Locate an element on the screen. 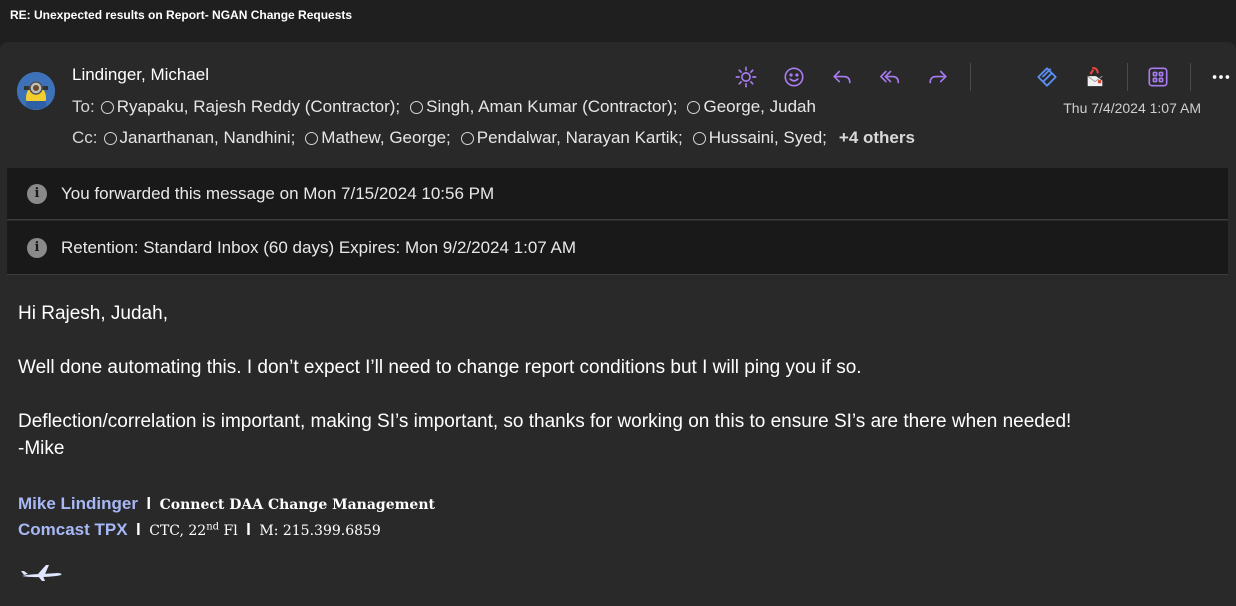 This screenshot has height=606, width=1236. avatar is located at coordinates (36, 91).